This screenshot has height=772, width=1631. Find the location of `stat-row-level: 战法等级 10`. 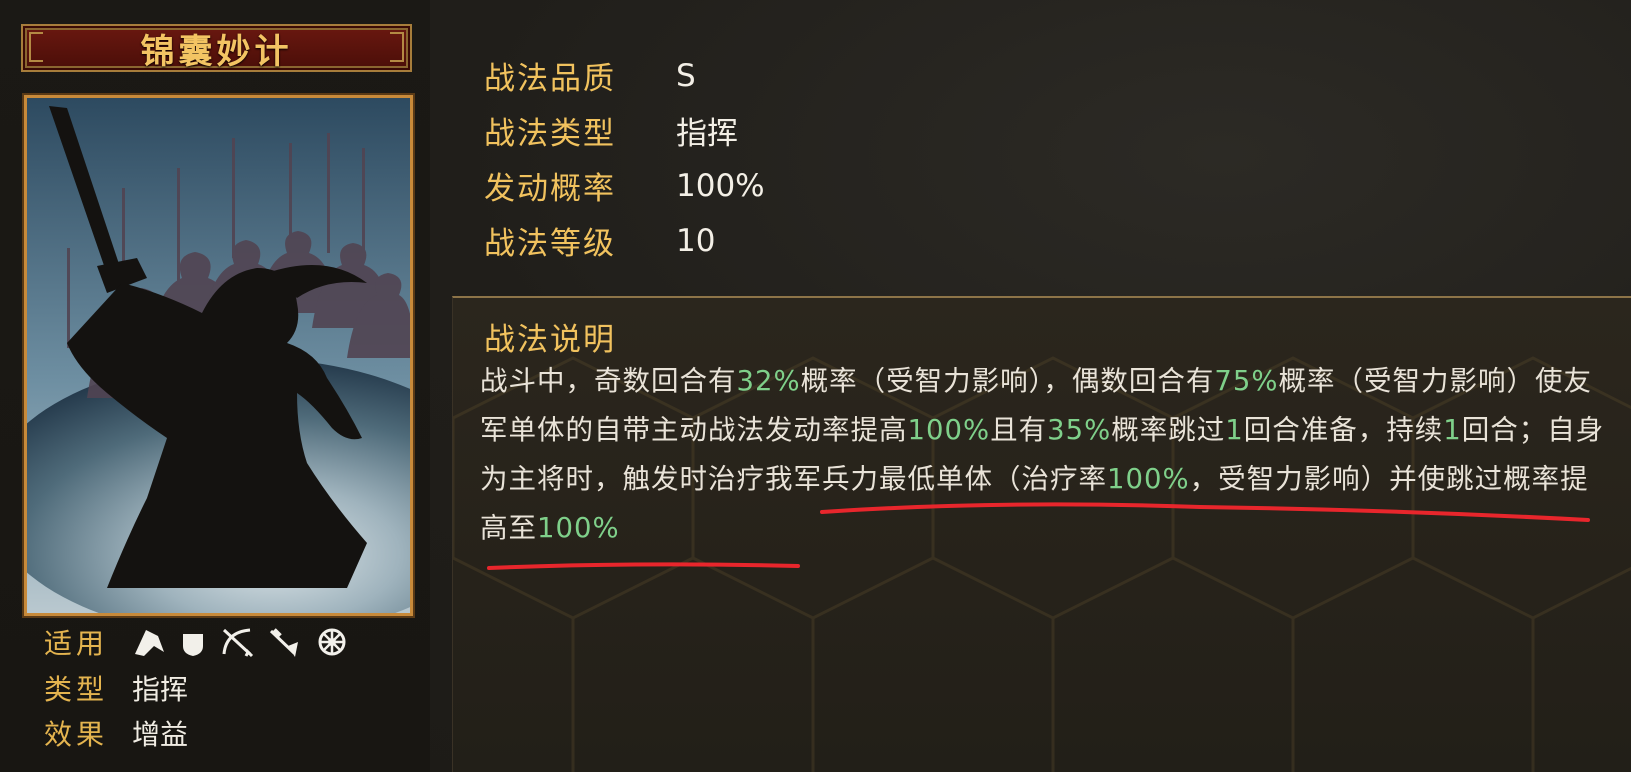

stat-row-level: 战法等级 10 is located at coordinates (599, 240).